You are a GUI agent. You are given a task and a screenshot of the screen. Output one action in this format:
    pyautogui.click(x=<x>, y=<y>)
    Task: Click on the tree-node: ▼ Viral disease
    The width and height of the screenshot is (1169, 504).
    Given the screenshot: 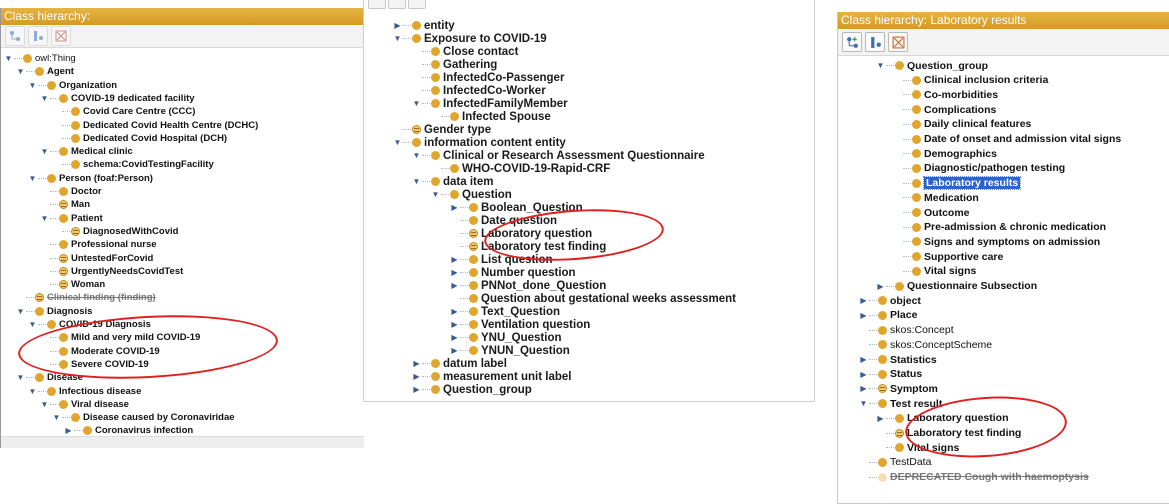 What is the action you would take?
    pyautogui.click(x=84, y=404)
    